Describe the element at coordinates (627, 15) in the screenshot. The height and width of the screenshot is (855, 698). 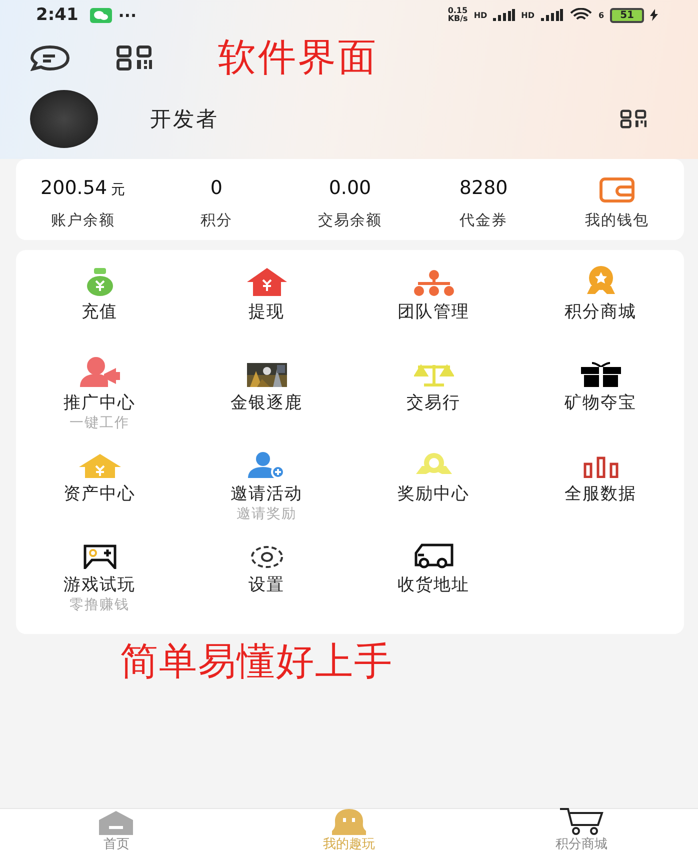
I see `battery-level: 51` at that location.